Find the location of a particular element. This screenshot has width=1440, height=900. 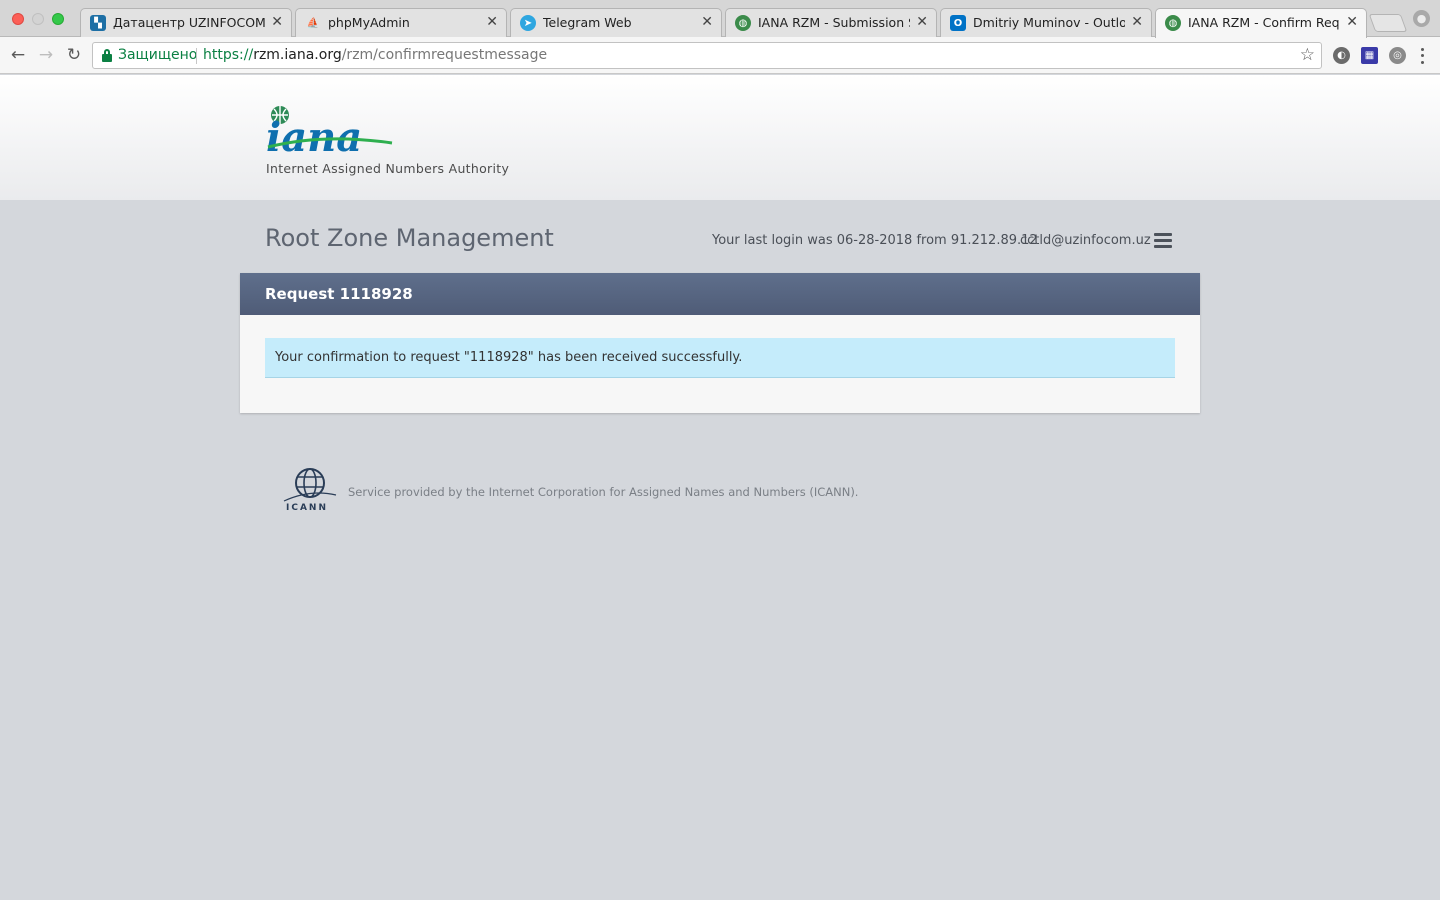

tab-telegram: ➤ Telegram Web ✕ is located at coordinates (616, 22).